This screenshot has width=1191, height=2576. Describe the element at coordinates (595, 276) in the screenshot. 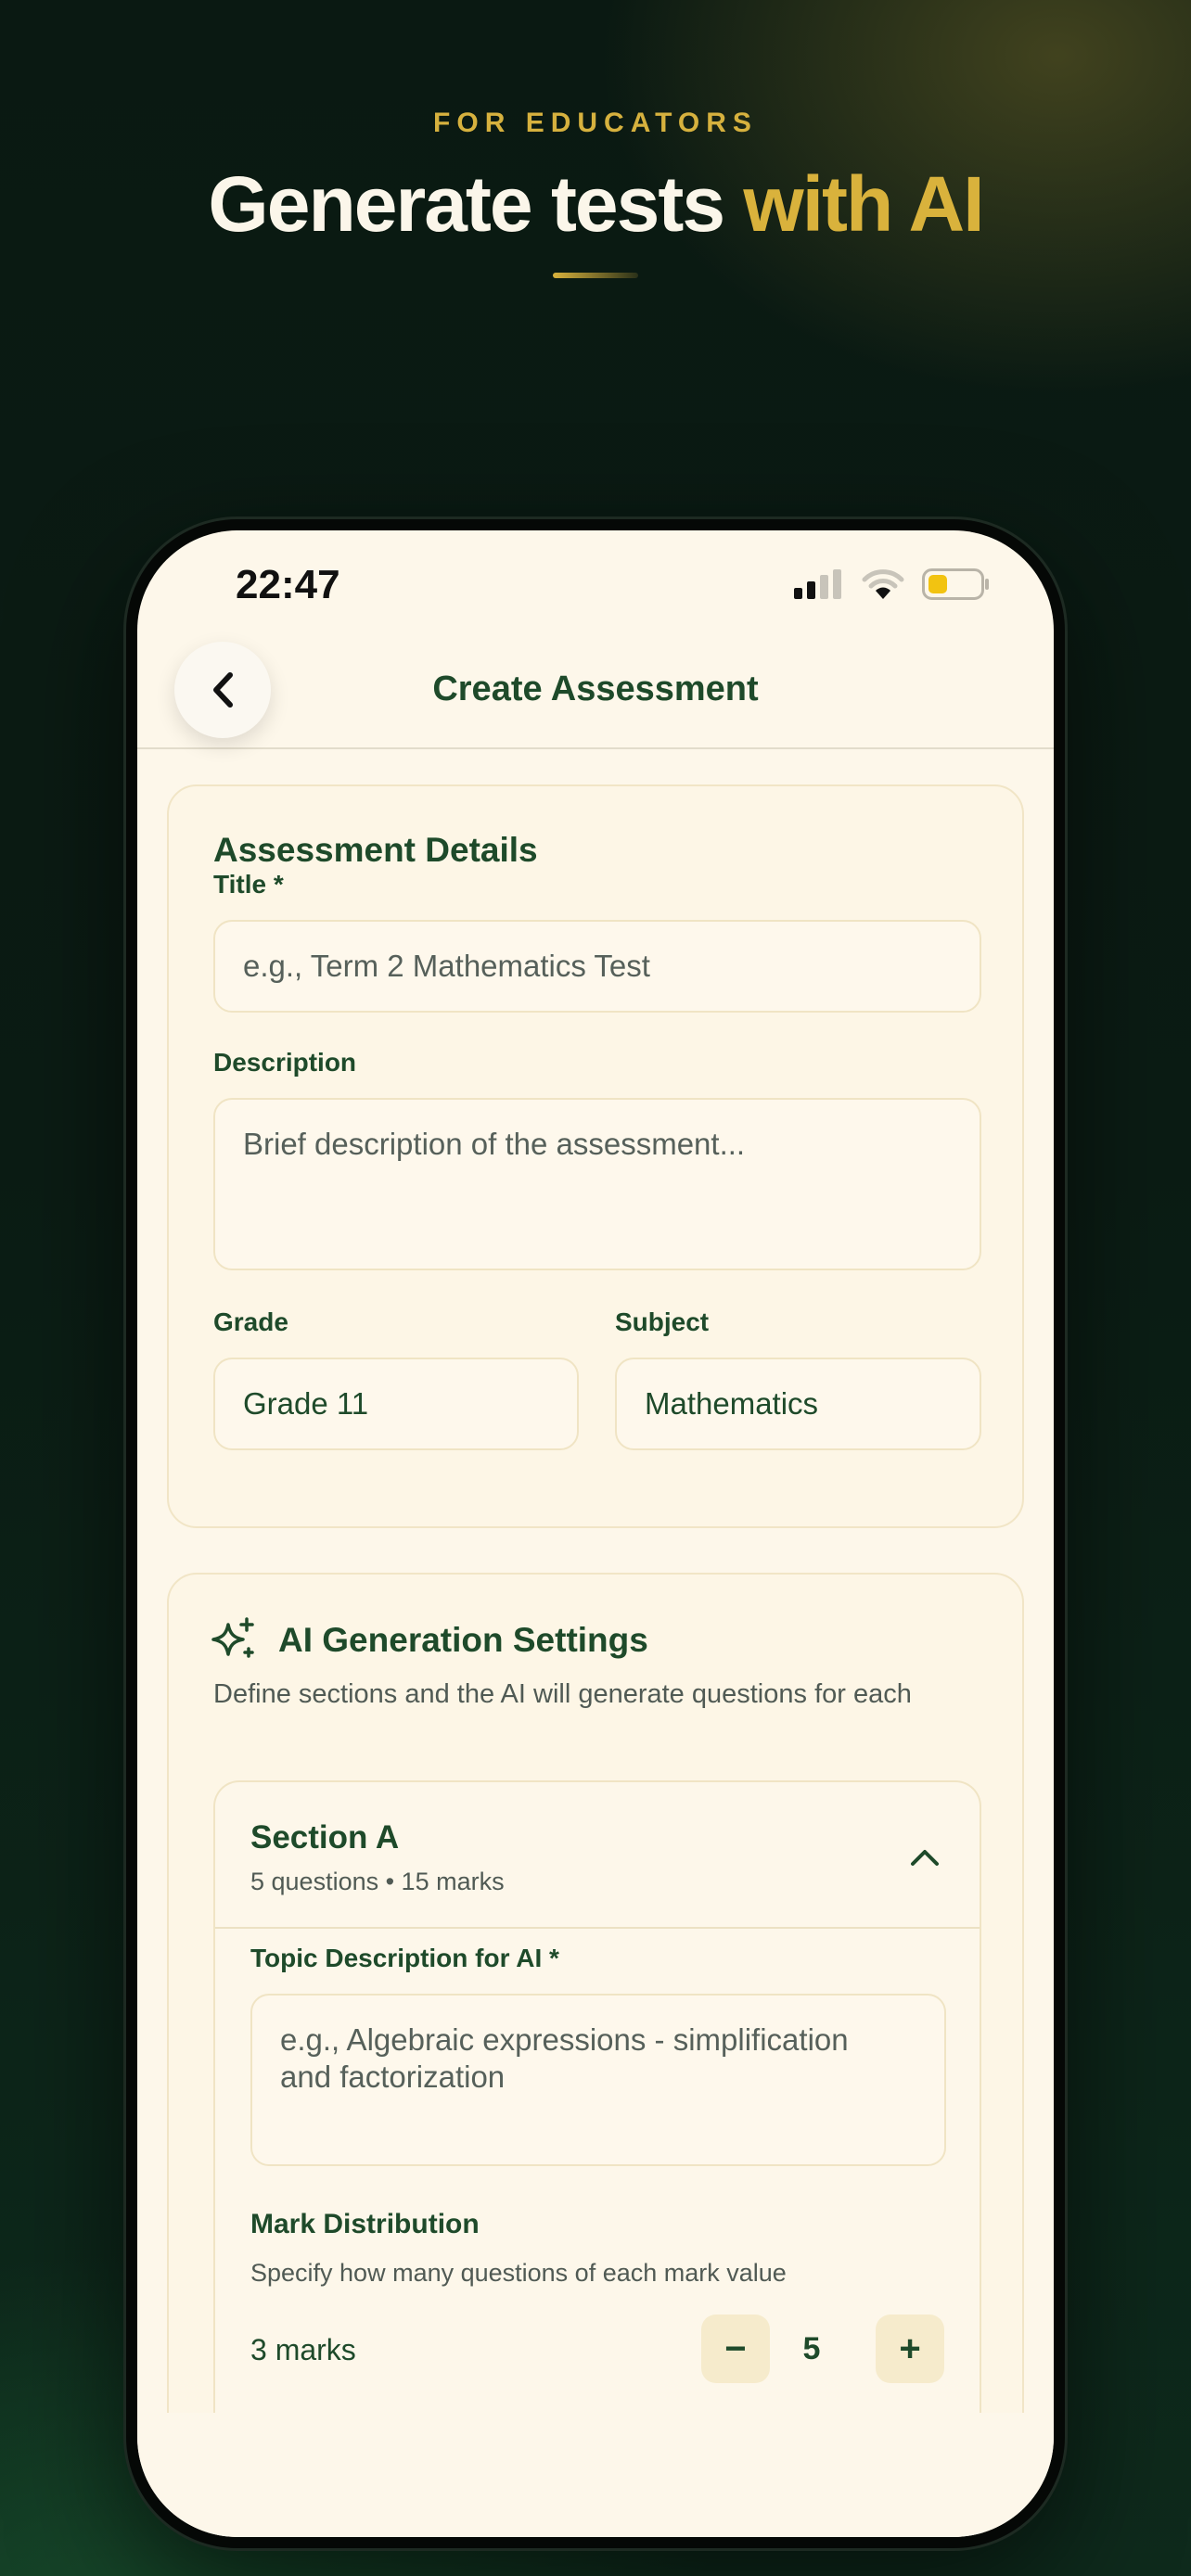

I see `headline-underline` at that location.